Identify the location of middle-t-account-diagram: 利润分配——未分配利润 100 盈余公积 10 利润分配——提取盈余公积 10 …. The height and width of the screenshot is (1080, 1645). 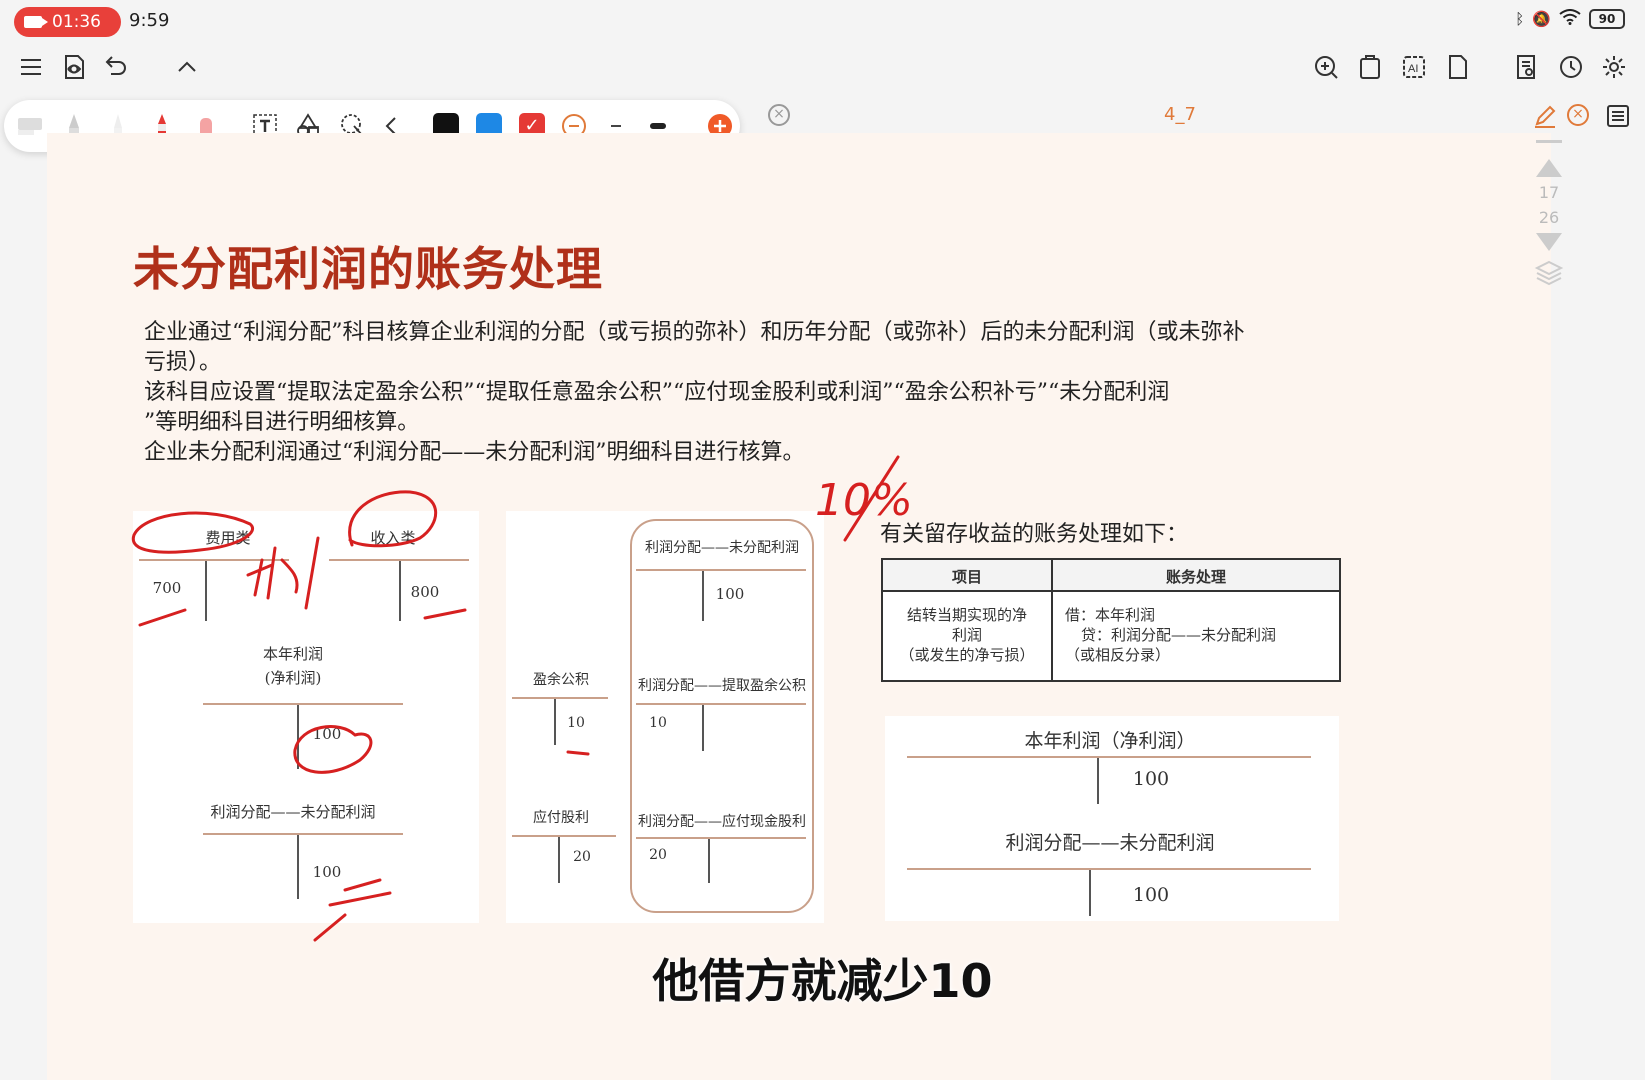
(665, 717).